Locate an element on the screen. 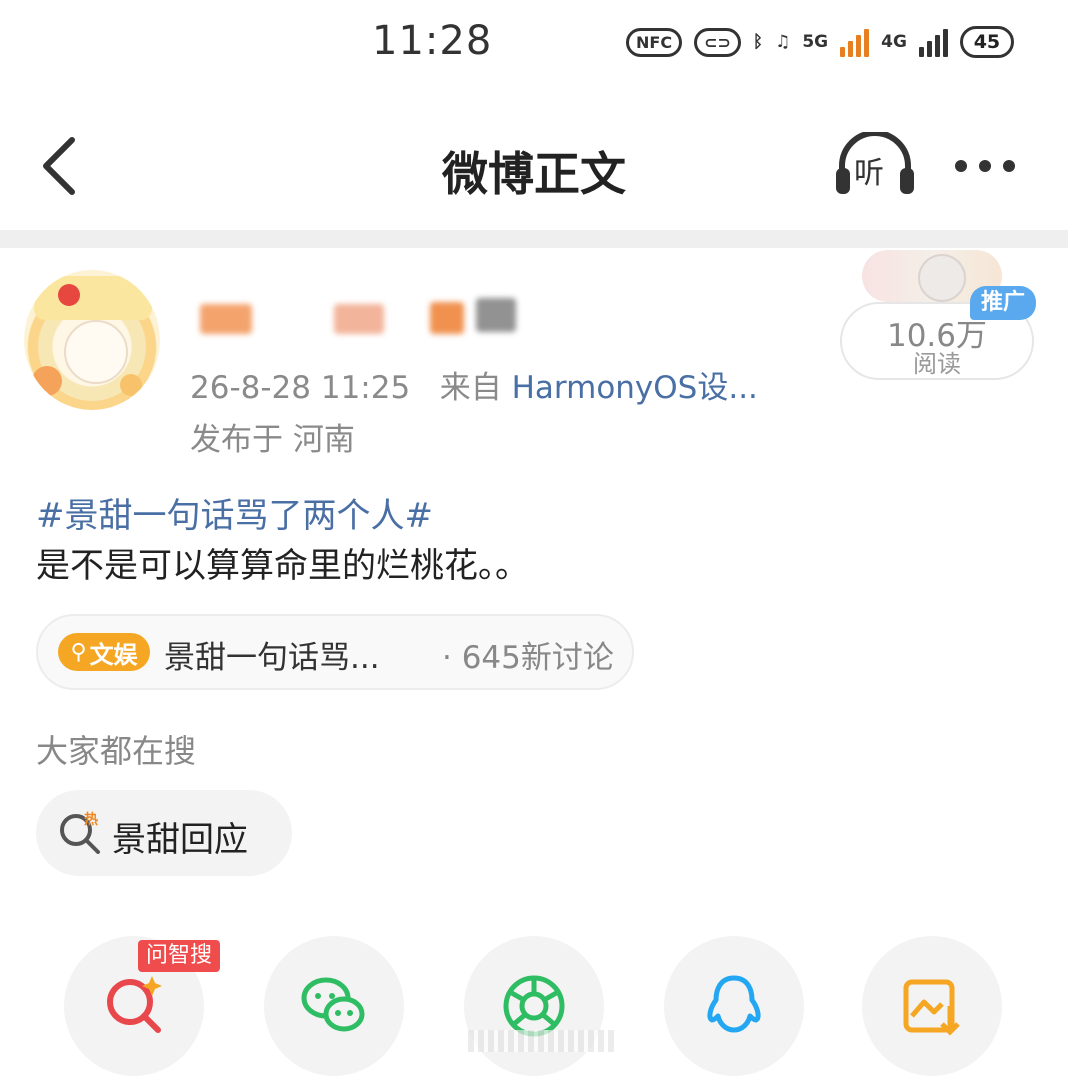 This screenshot has width=1068, height=1076. wechat-icon is located at coordinates (333, 1004).